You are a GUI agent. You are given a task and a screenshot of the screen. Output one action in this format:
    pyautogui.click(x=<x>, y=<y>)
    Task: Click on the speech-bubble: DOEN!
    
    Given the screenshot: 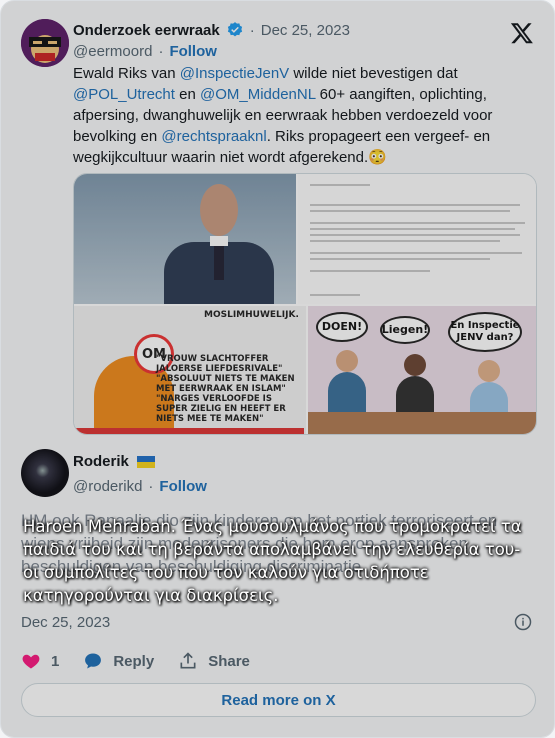 What is the action you would take?
    pyautogui.click(x=342, y=327)
    